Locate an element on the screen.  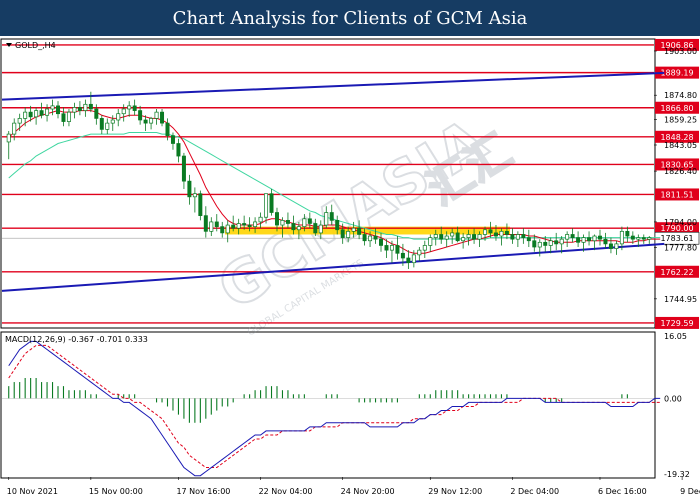
price-tick-label: 1903.00 is located at coordinates (680, 51).